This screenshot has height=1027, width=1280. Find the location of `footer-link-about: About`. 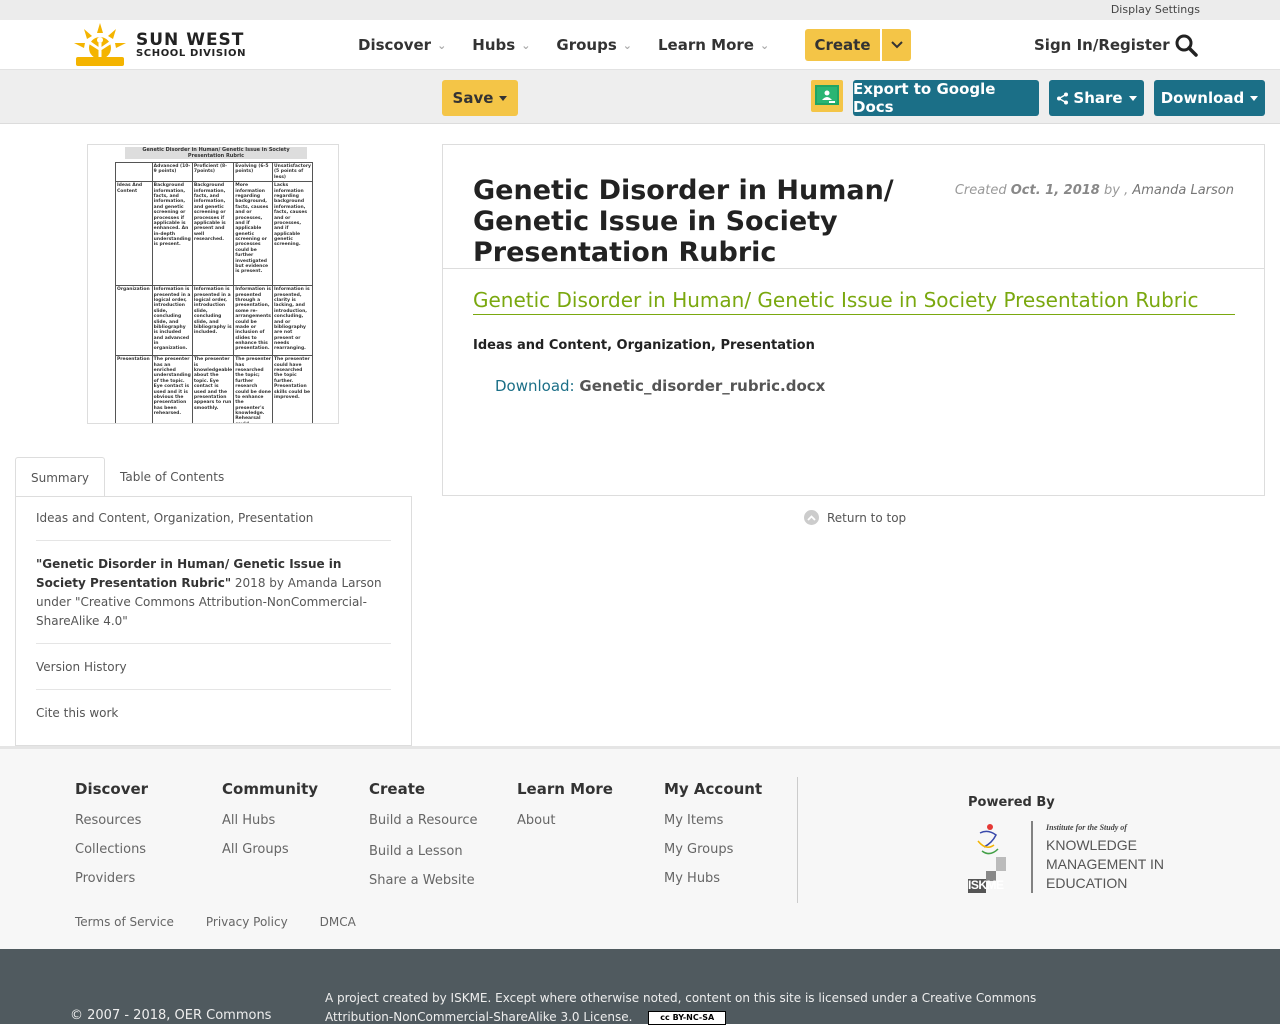

footer-link-about: About is located at coordinates (565, 820).